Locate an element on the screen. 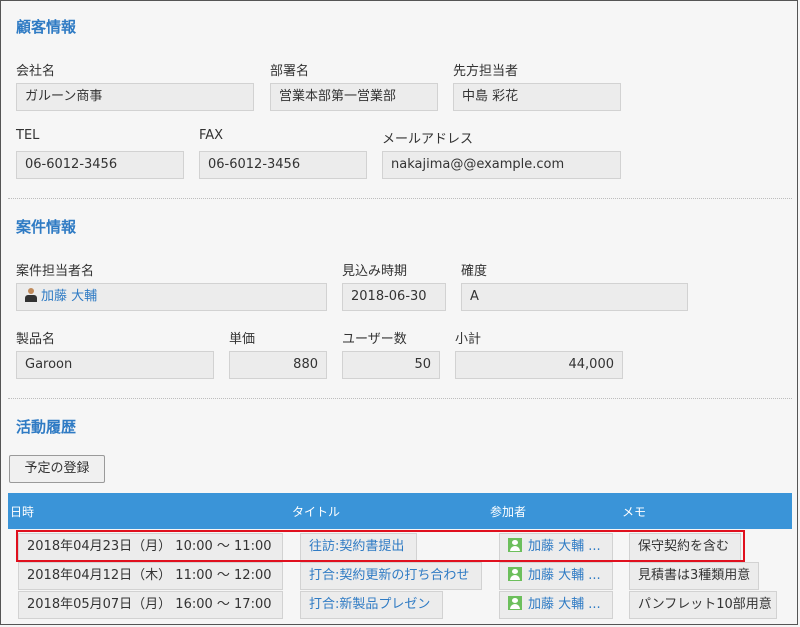 The image size is (800, 627). activity-section-title: 活動履歴 is located at coordinates (46, 427).